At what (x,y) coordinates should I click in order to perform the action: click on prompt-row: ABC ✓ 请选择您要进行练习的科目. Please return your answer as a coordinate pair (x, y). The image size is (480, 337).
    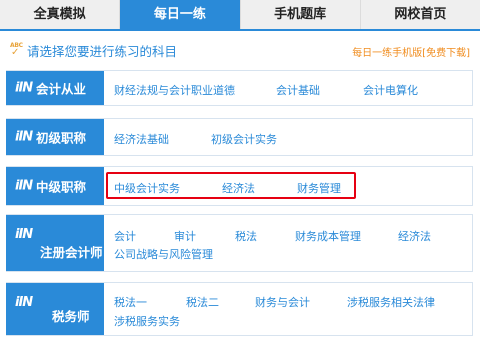
    Looking at the image, I should click on (93, 50).